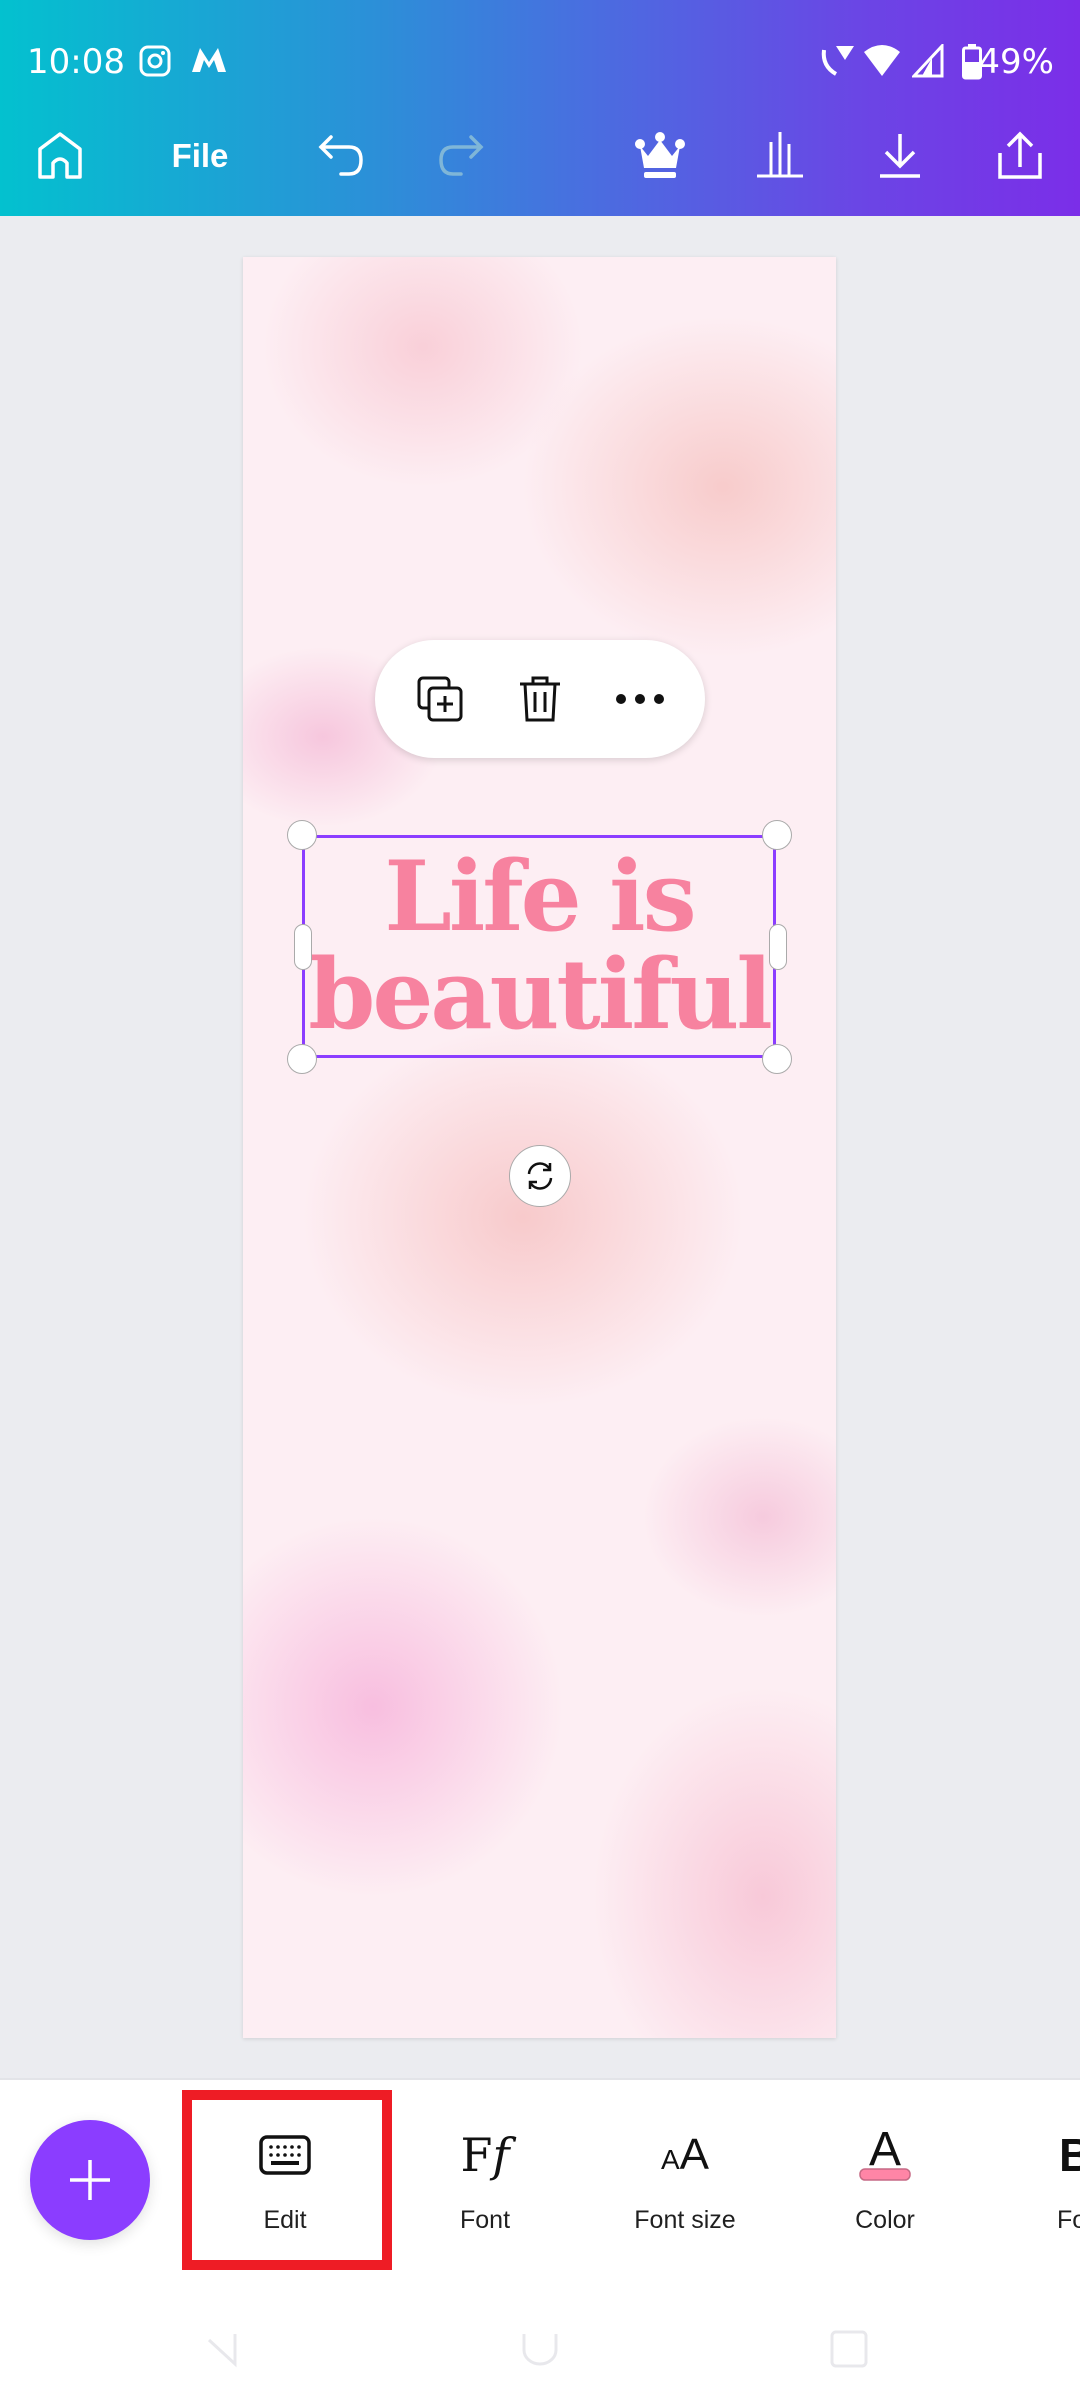  I want to click on resize-handle-bottom-right, so click(777, 1059).